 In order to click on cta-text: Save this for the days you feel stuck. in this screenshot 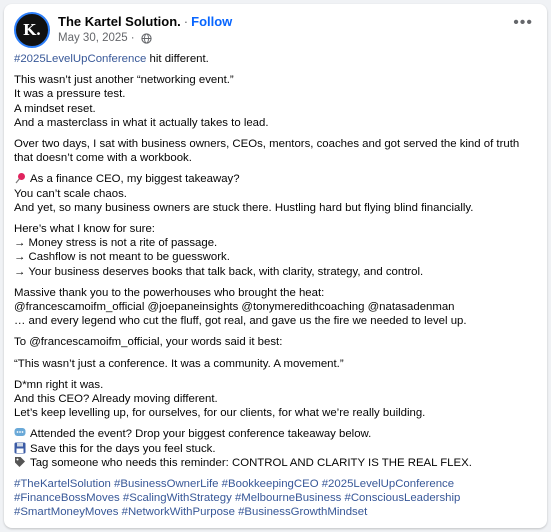, I will do `click(123, 448)`.